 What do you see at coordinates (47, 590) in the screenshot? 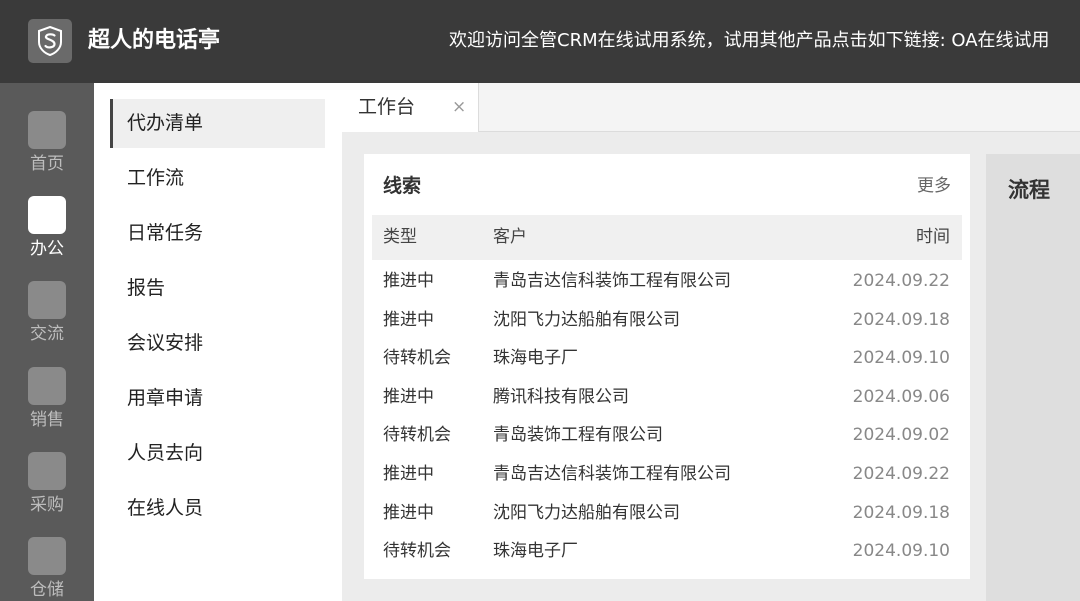
I see `rail-item-label: 仓储` at bounding box center [47, 590].